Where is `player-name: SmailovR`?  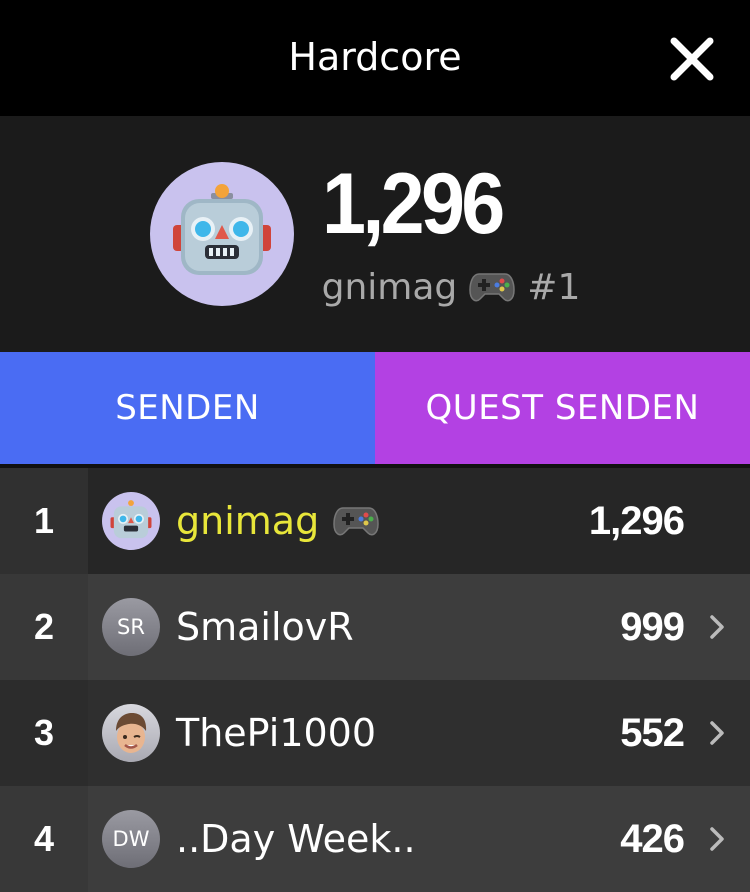
player-name: SmailovR is located at coordinates (265, 627).